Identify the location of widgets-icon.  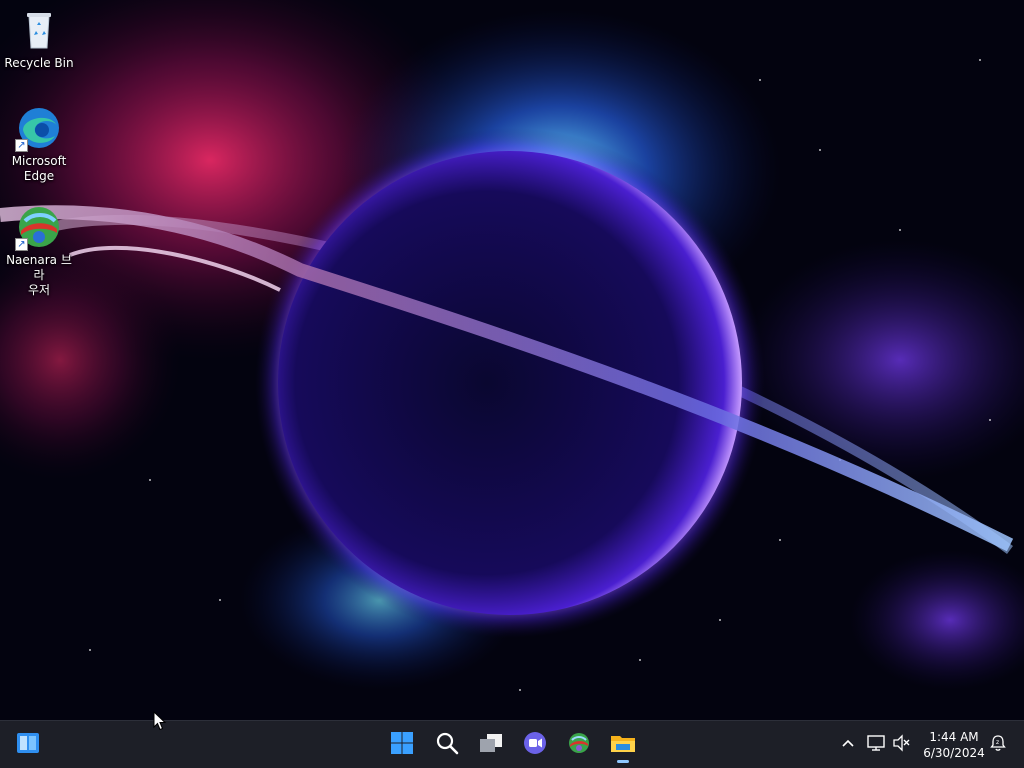
(28, 745).